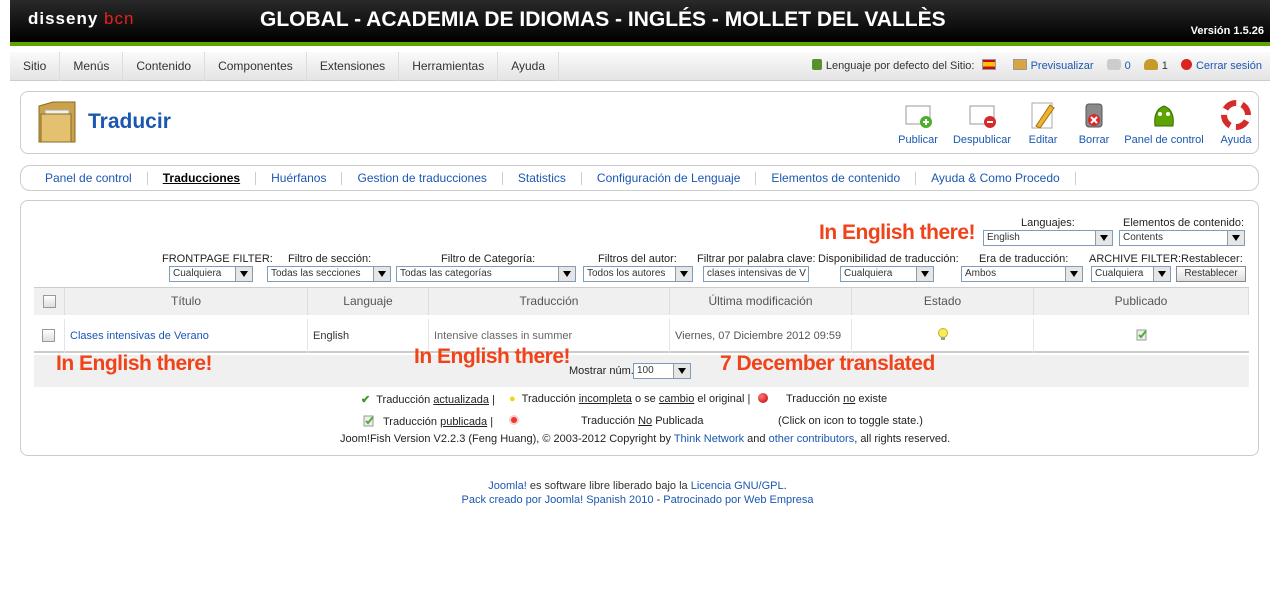 This screenshot has height=609, width=1275. Describe the element at coordinates (679, 421) in the screenshot. I see `legend-text: Publicada` at that location.